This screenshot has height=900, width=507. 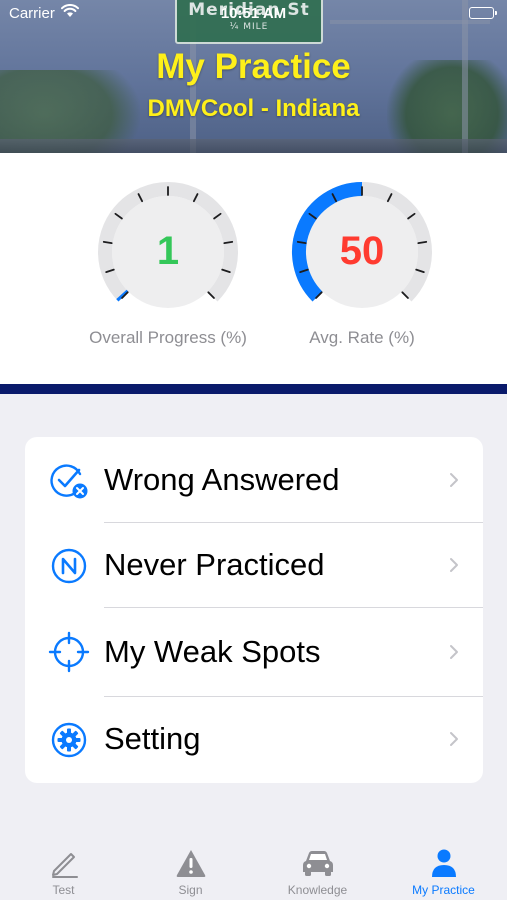 What do you see at coordinates (214, 564) in the screenshot?
I see `menu-item-label: Never Practiced` at bounding box center [214, 564].